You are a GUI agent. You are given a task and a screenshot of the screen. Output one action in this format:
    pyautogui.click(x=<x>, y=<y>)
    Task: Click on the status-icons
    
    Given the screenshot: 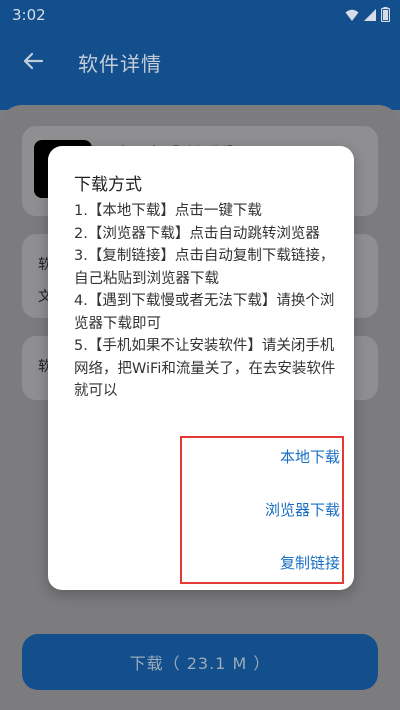 What is the action you would take?
    pyautogui.click(x=367, y=14)
    